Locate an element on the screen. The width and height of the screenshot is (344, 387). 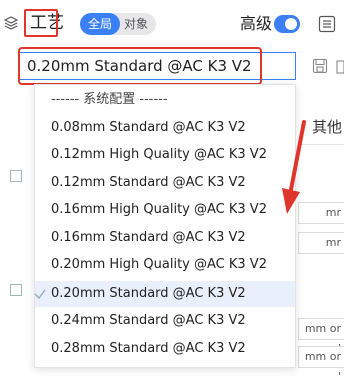
dropdown-option: 0.12mm High Quality @AC K3 V2 is located at coordinates (165, 155).